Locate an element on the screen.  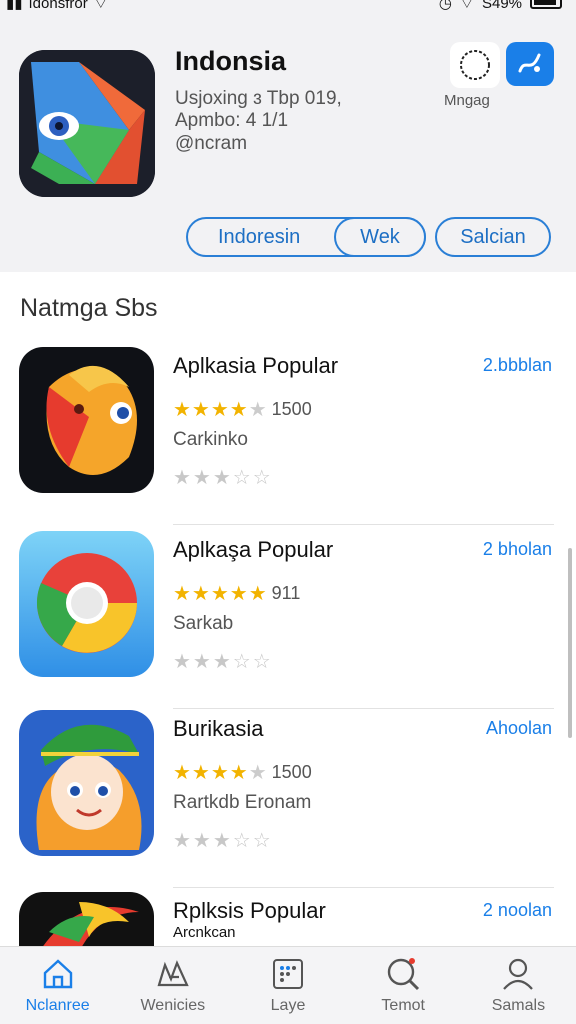
battery-icon is located at coordinates (546, 4).